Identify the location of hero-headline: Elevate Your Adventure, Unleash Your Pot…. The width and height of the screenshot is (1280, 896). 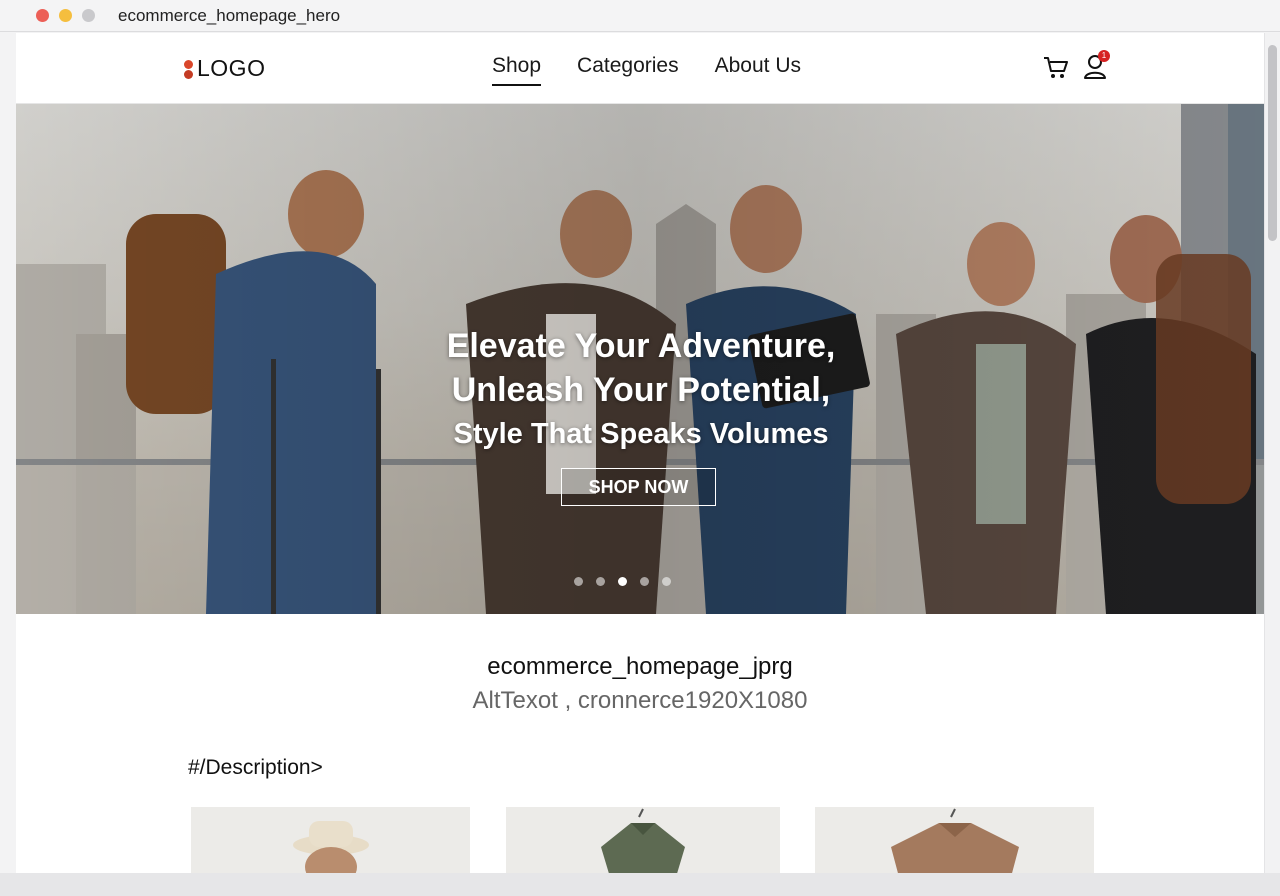
(641, 390).